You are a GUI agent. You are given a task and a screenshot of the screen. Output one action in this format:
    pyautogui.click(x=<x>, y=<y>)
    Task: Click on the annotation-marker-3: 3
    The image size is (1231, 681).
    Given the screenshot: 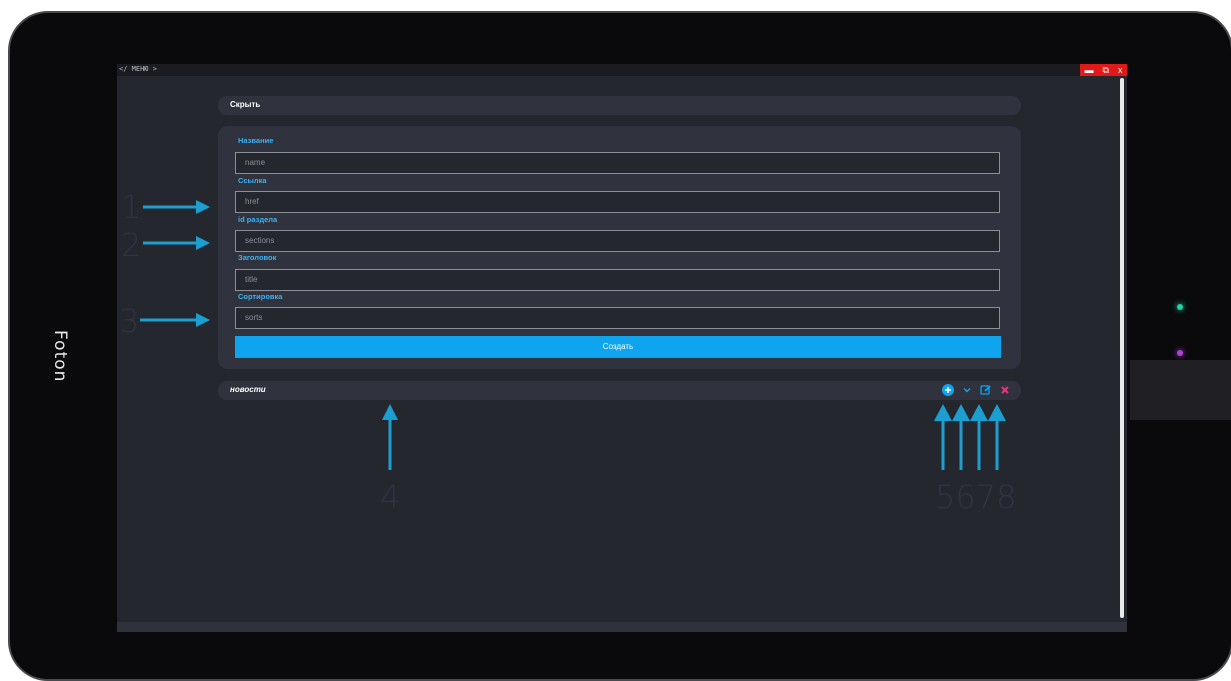 What is the action you would take?
    pyautogui.click(x=129, y=321)
    